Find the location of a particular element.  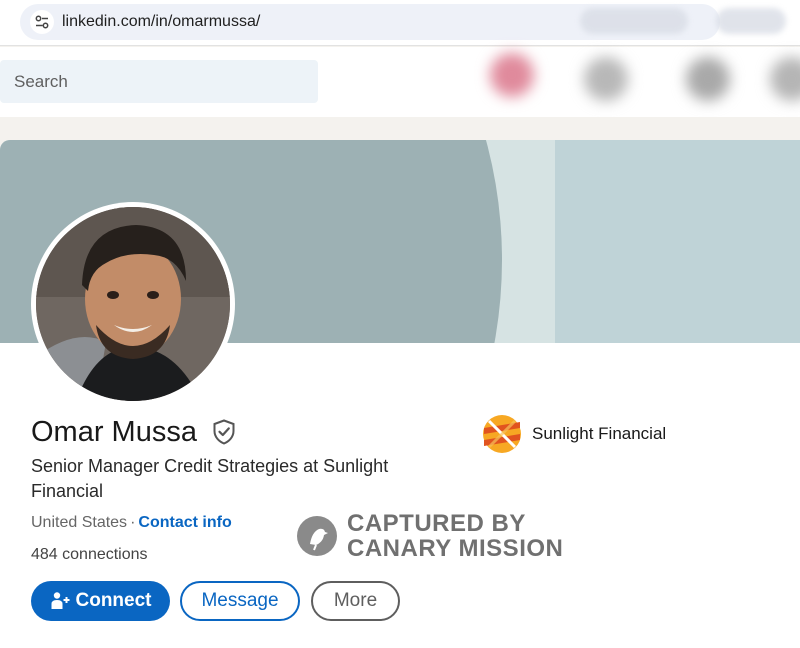

watermark-line1: CAPTURED BY is located at coordinates (436, 523).